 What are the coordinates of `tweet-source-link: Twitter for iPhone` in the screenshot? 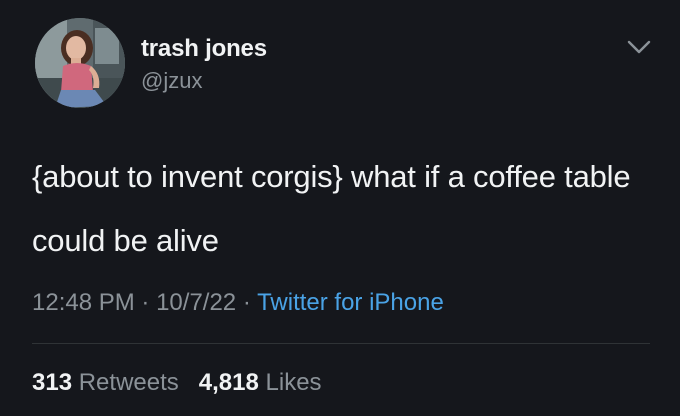 It's located at (350, 302).